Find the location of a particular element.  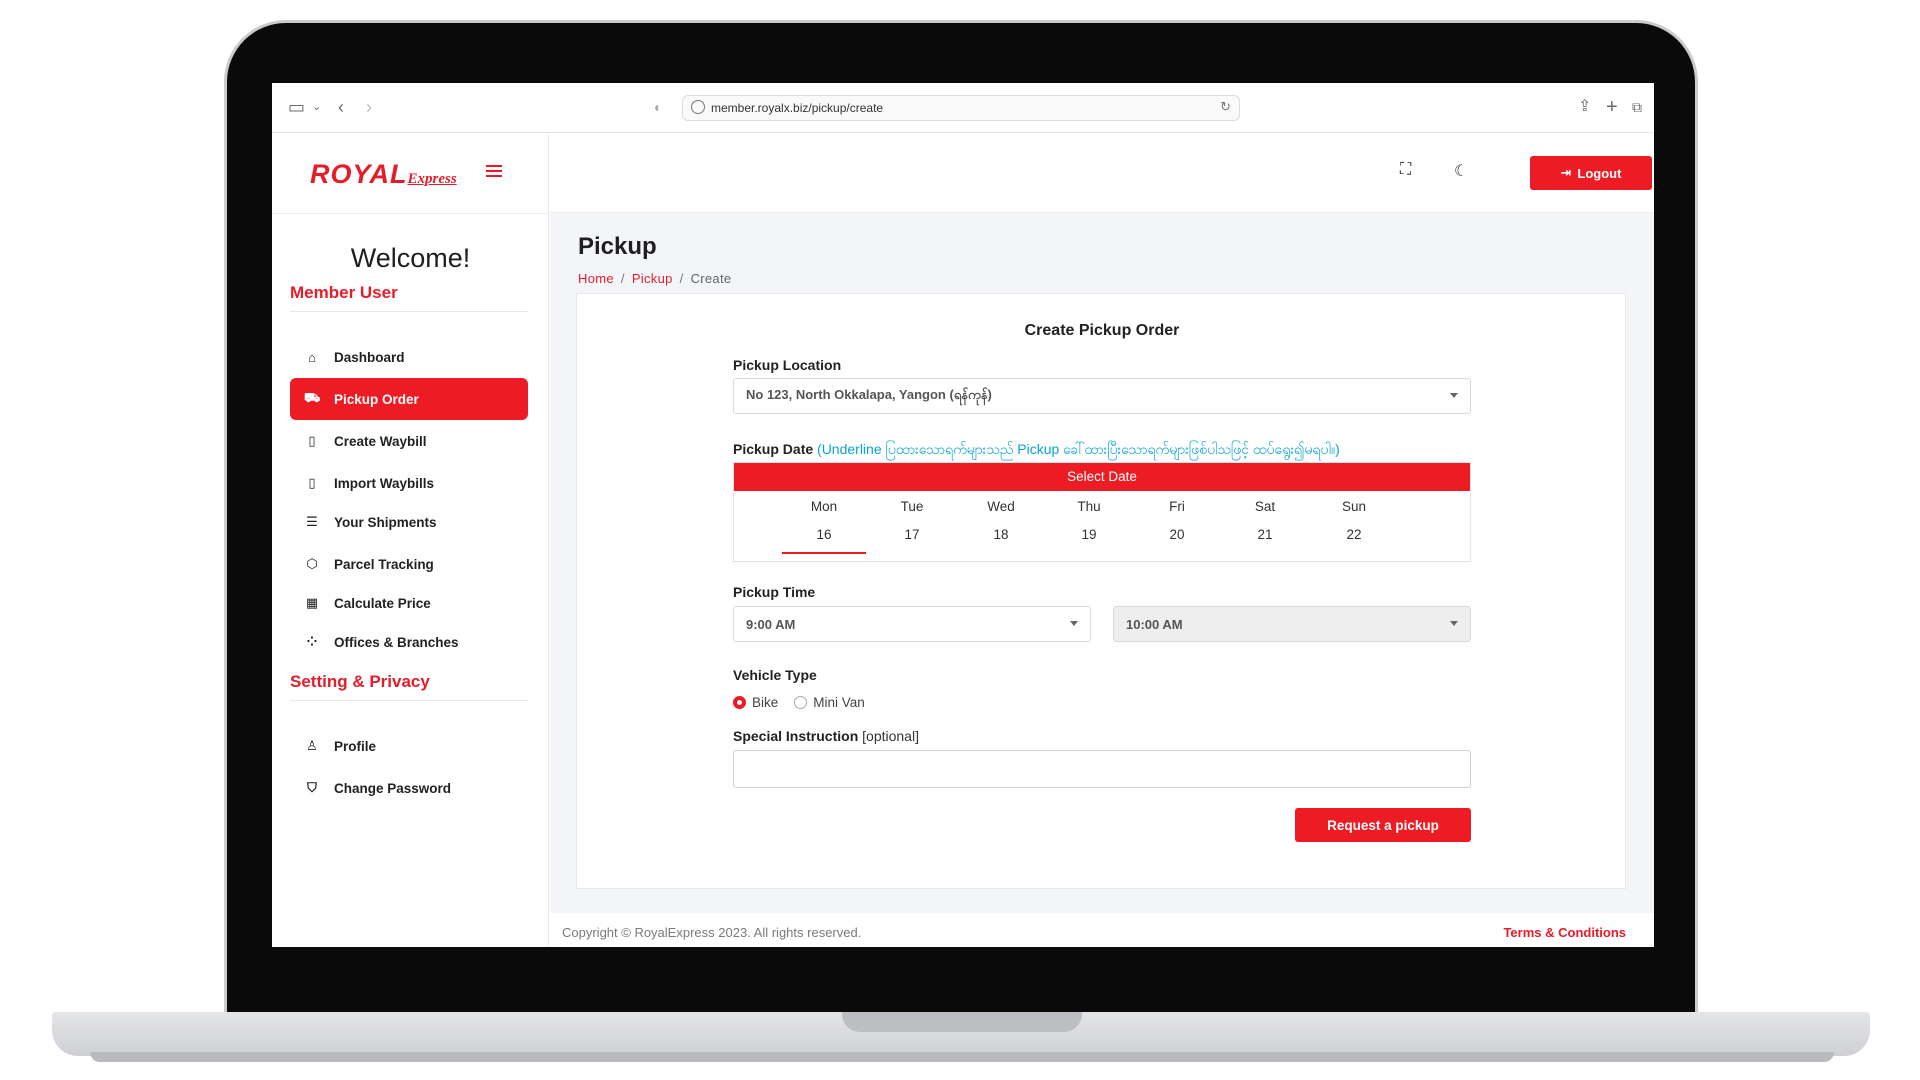

shield-icon: ⛉ is located at coordinates (312, 787).